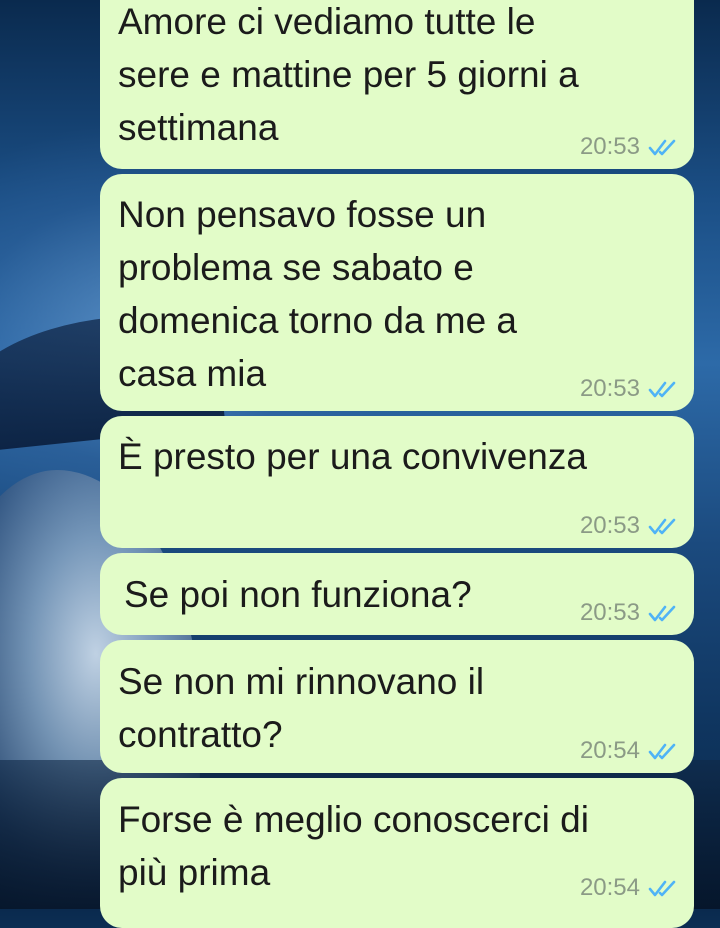  I want to click on message-line: È presto per una convivenza, so click(352, 456).